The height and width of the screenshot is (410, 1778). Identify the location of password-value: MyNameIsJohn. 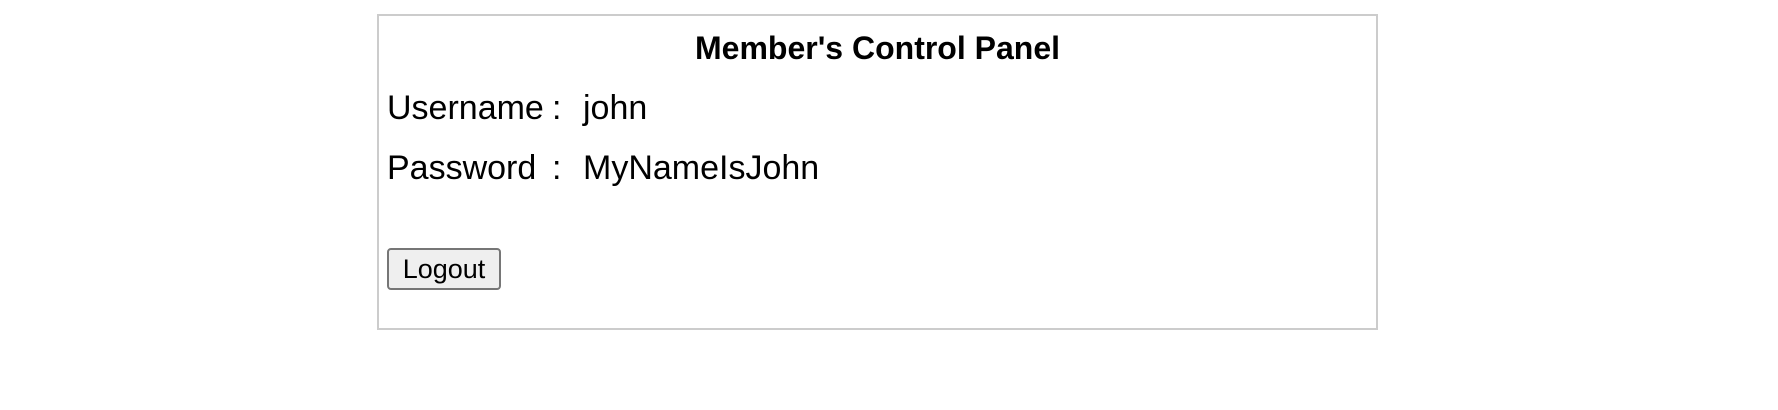
(701, 168).